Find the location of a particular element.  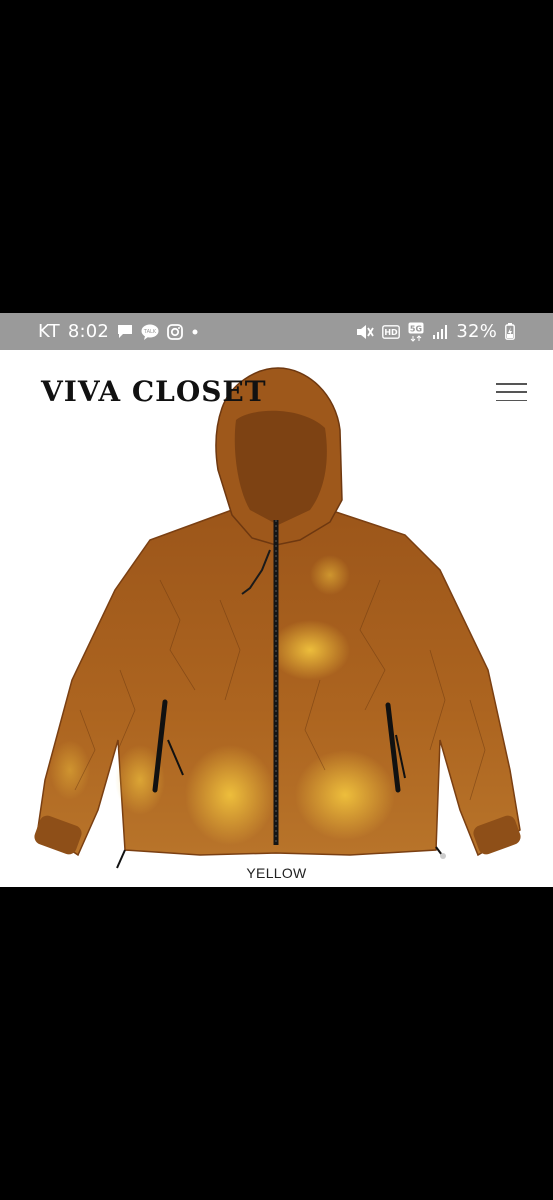

mute-icon is located at coordinates (365, 332).